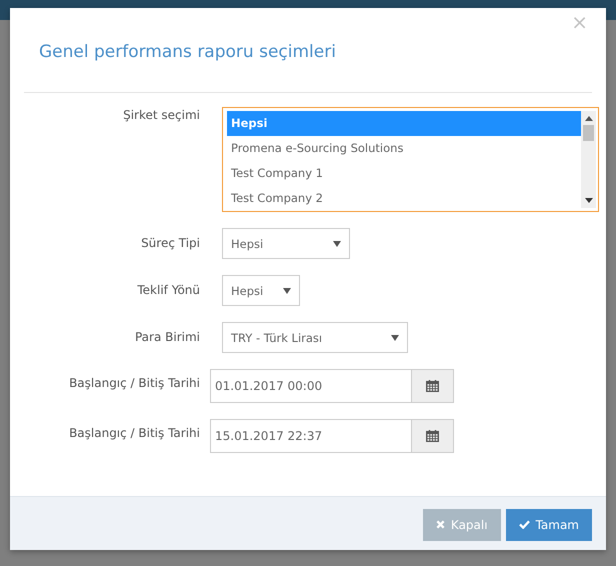  Describe the element at coordinates (188, 52) in the screenshot. I see `dialog-title: Genel performans raporu seçimleri` at that location.